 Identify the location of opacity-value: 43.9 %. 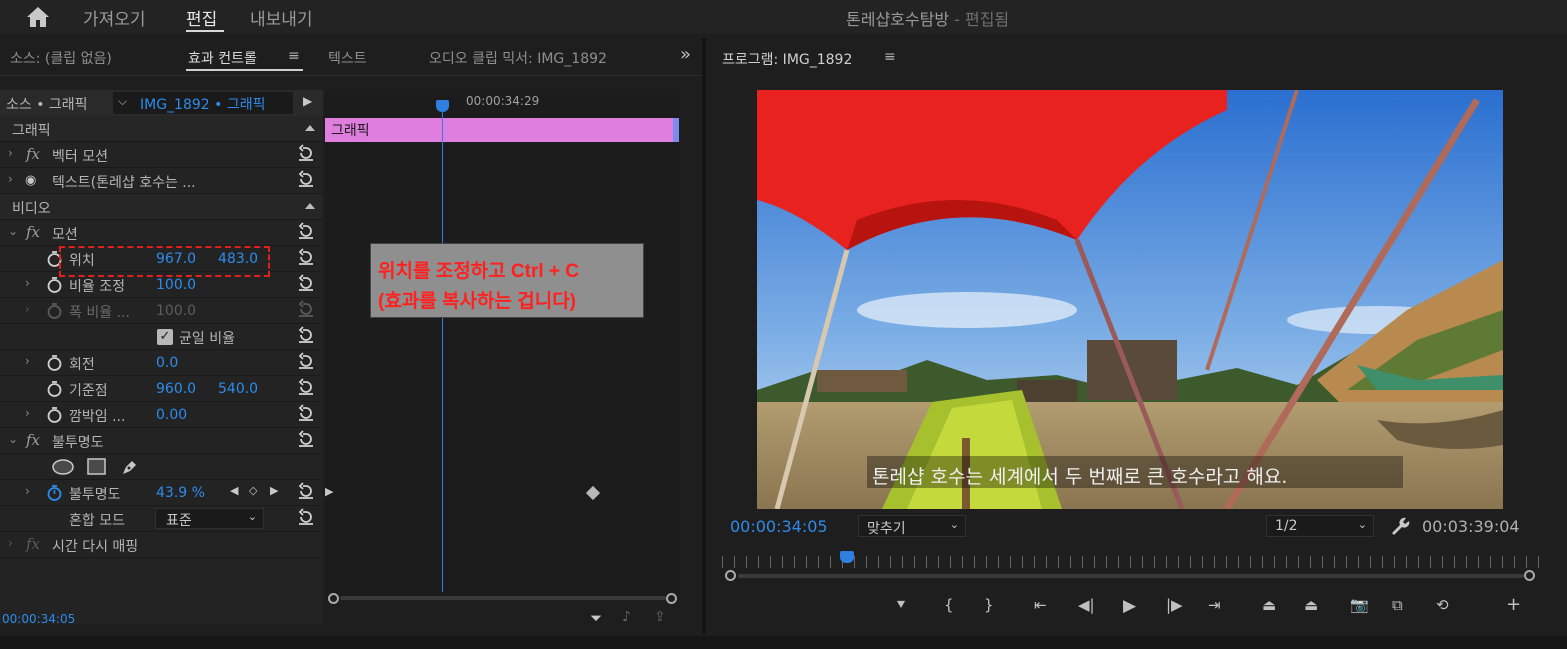
(180, 493).